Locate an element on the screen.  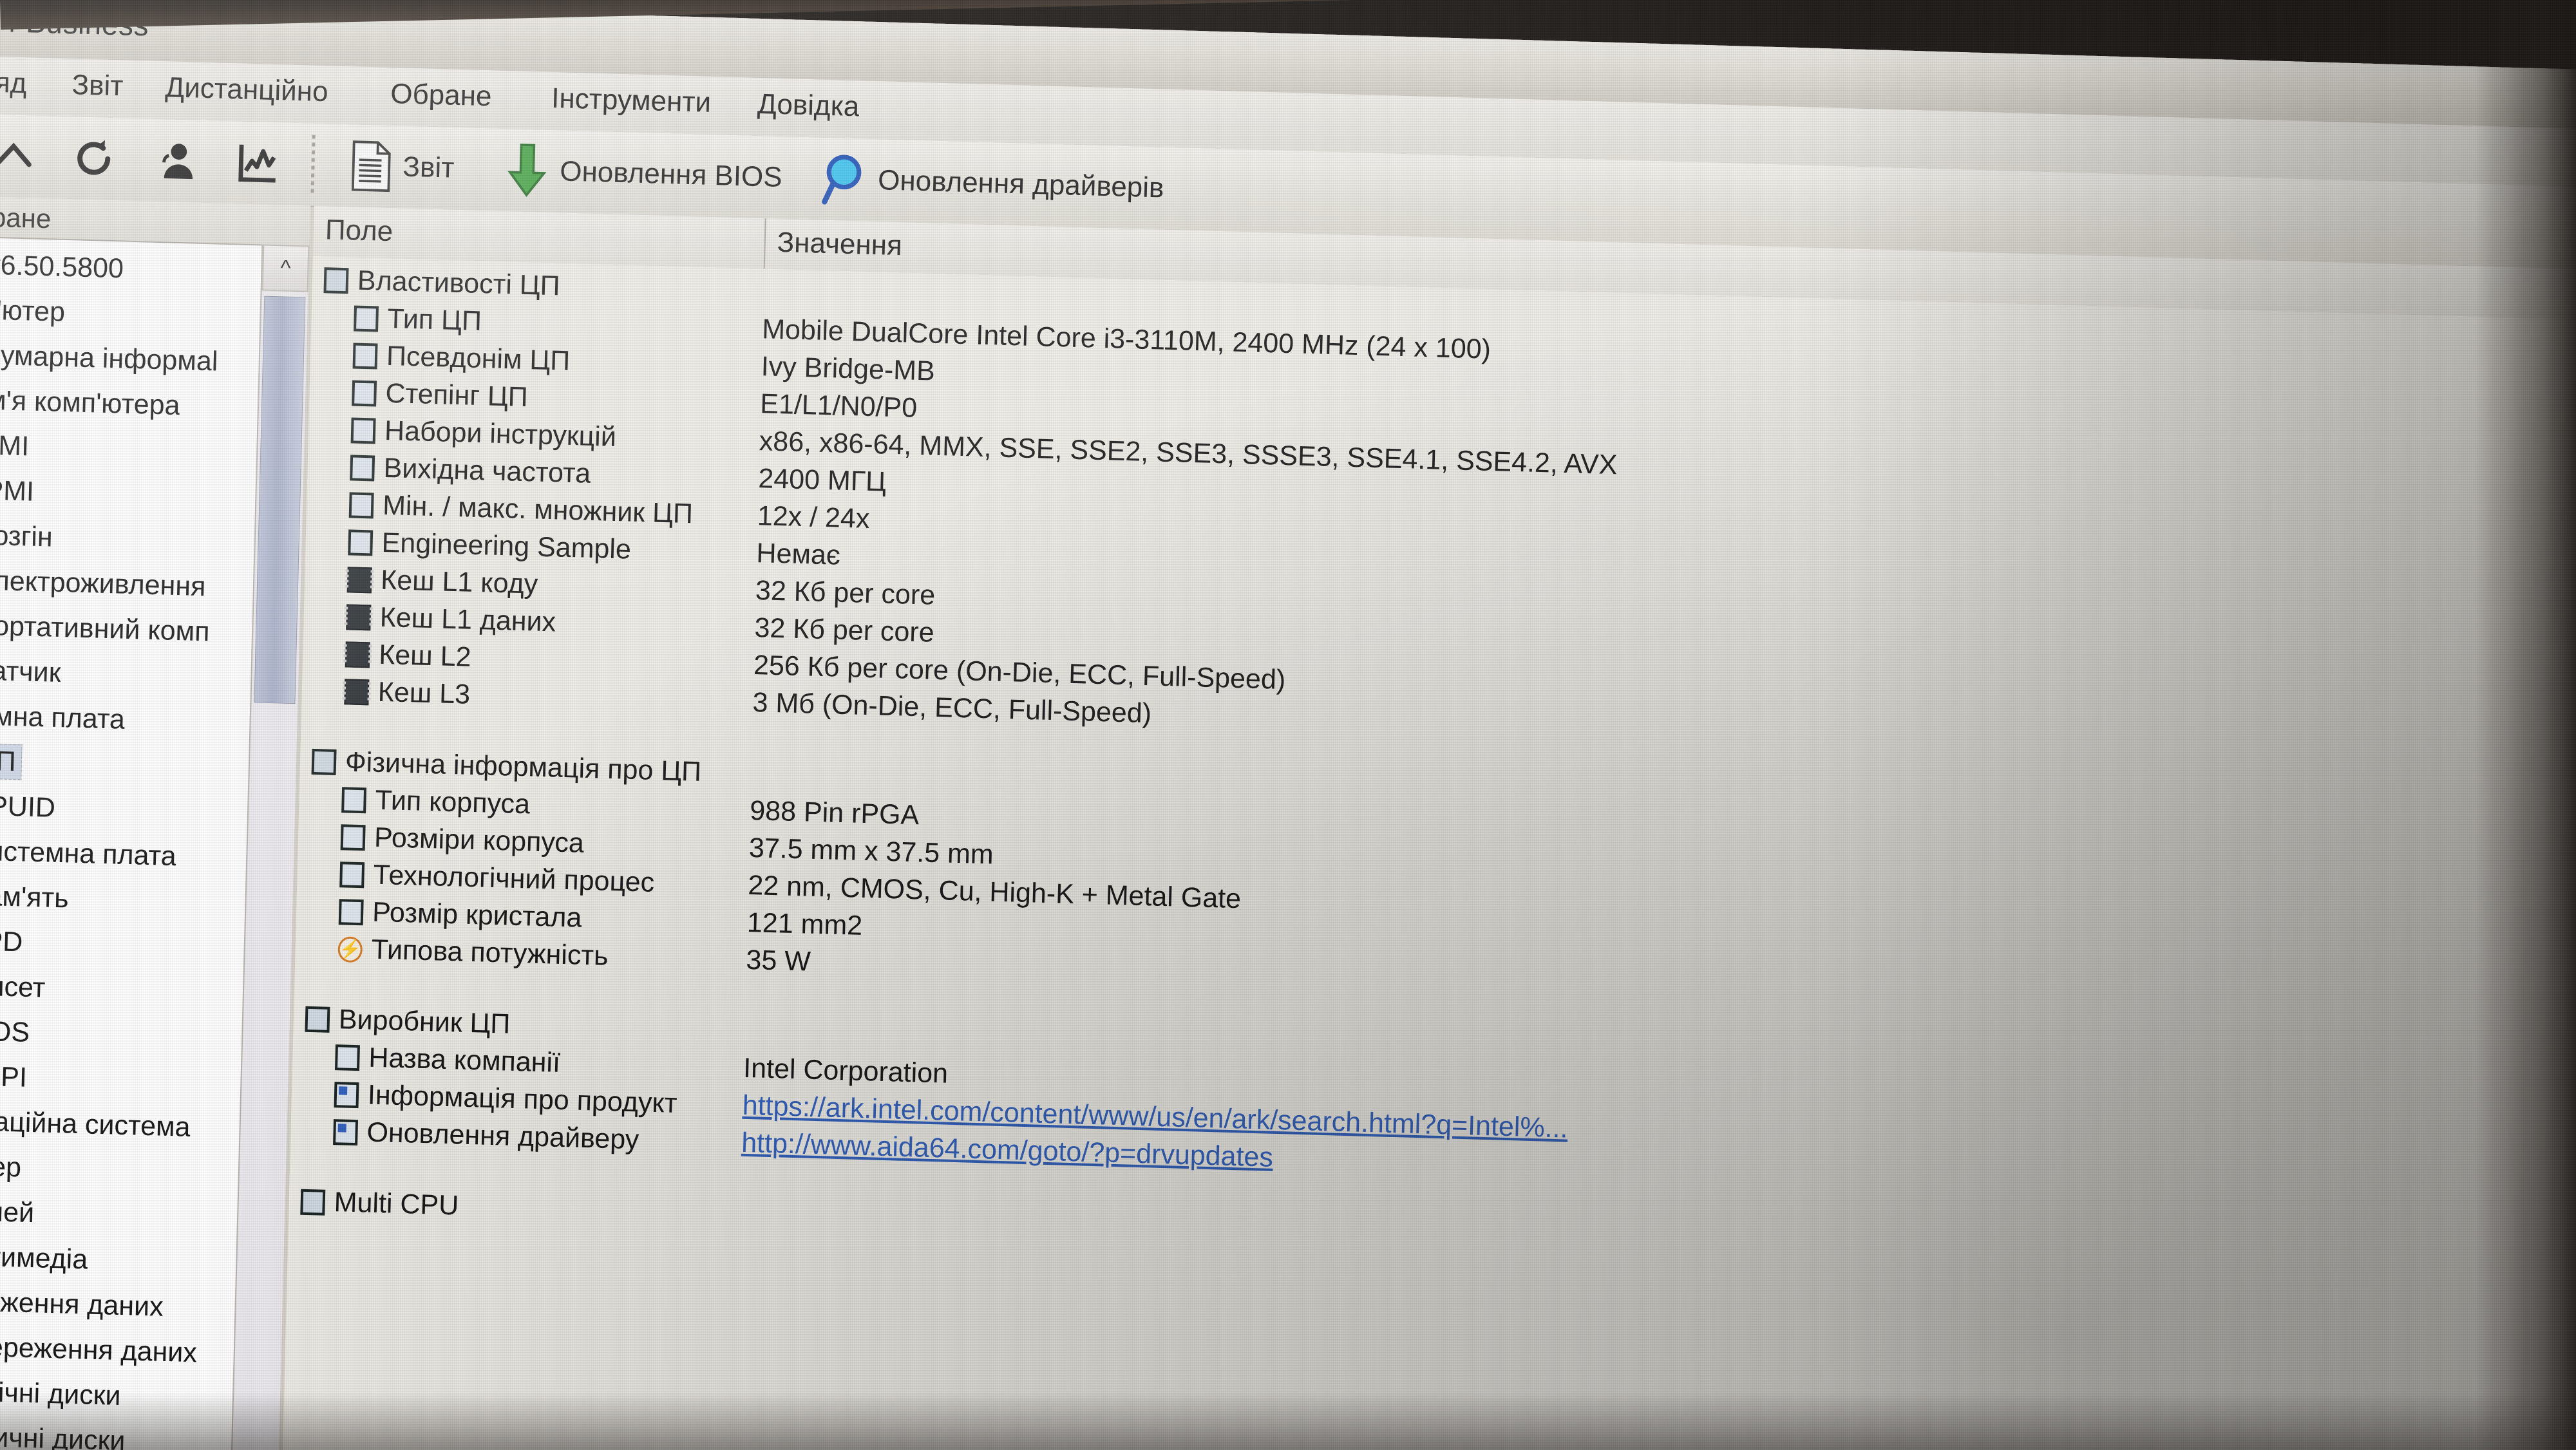
sidebar-item-7: Електроживлення is located at coordinates (131, 584).